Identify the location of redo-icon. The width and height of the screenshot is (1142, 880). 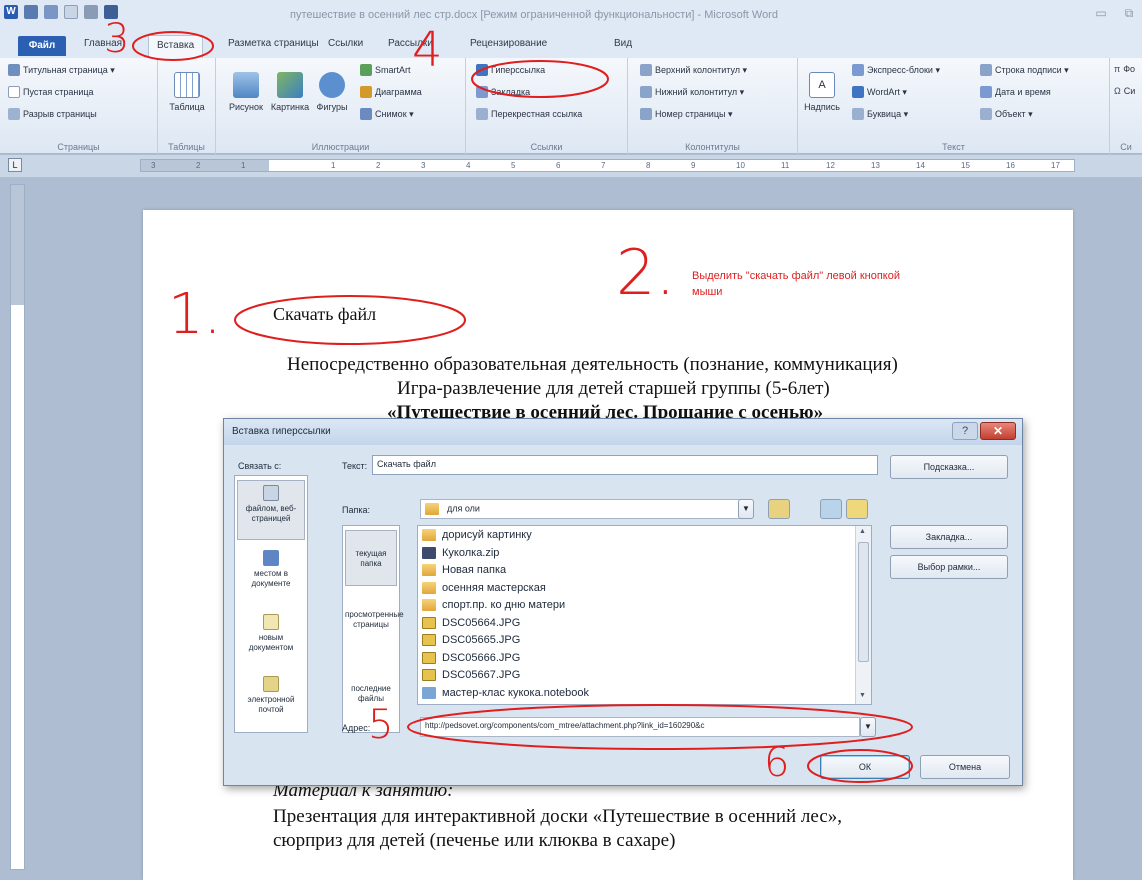
(51, 12).